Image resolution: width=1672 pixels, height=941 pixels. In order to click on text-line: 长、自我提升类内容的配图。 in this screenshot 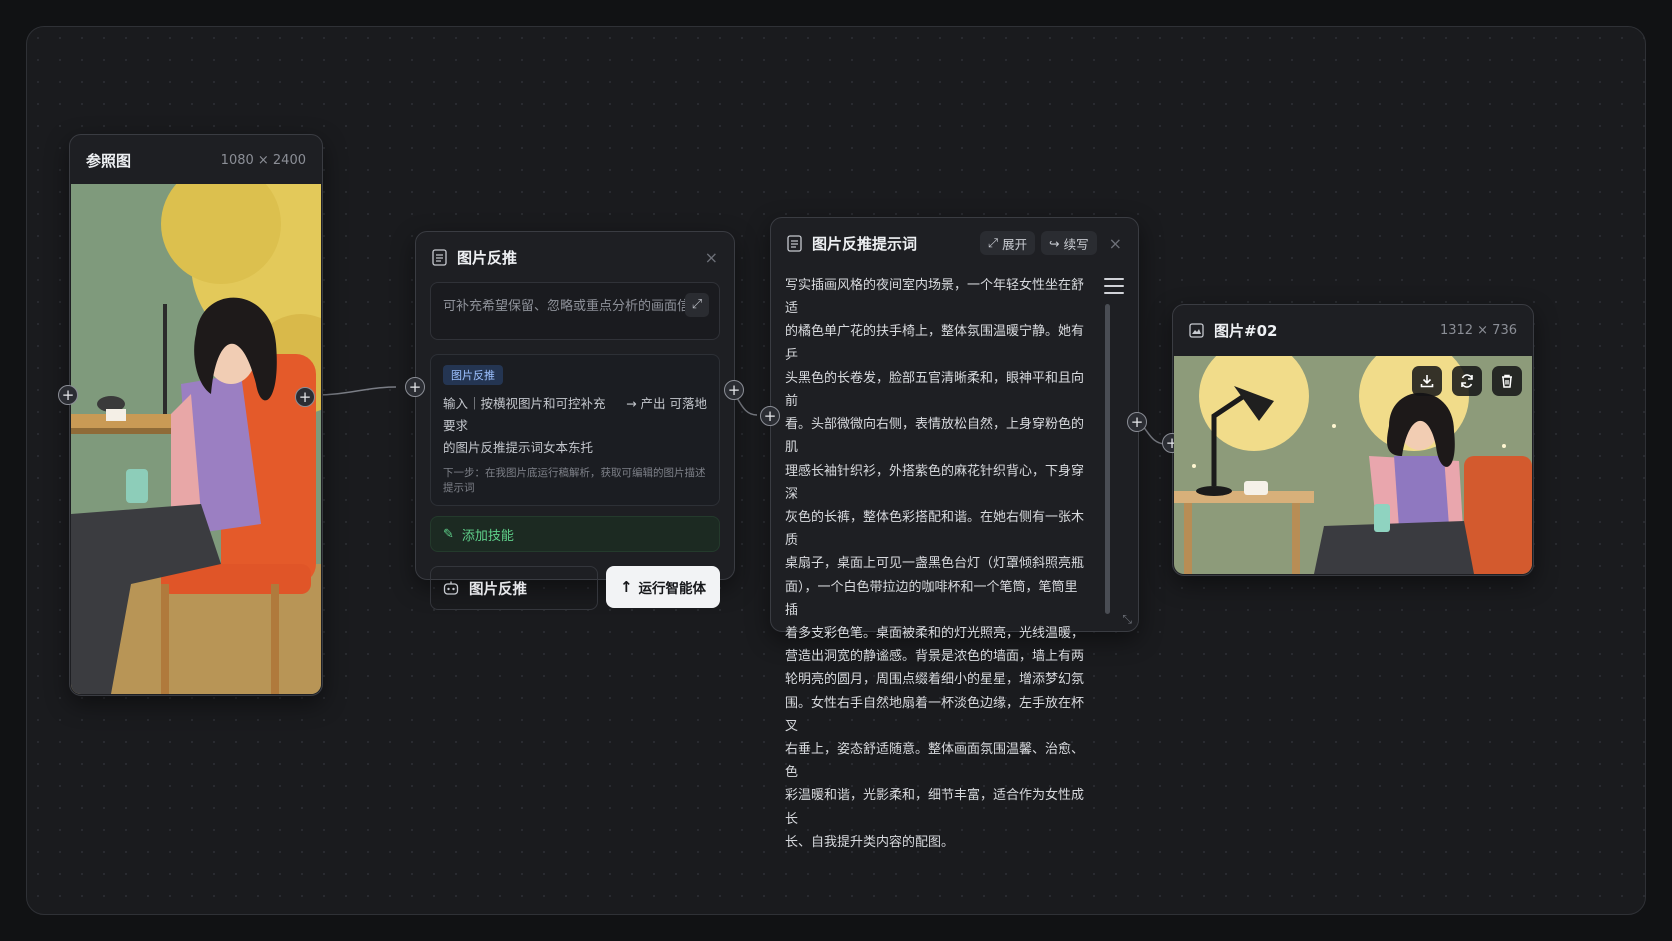, I will do `click(870, 842)`.